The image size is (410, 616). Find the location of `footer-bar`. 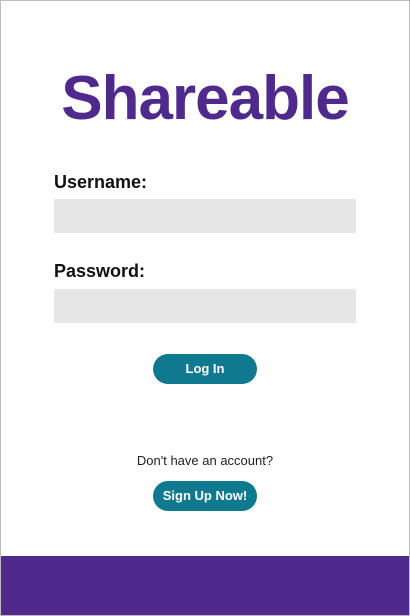

footer-bar is located at coordinates (205, 585).